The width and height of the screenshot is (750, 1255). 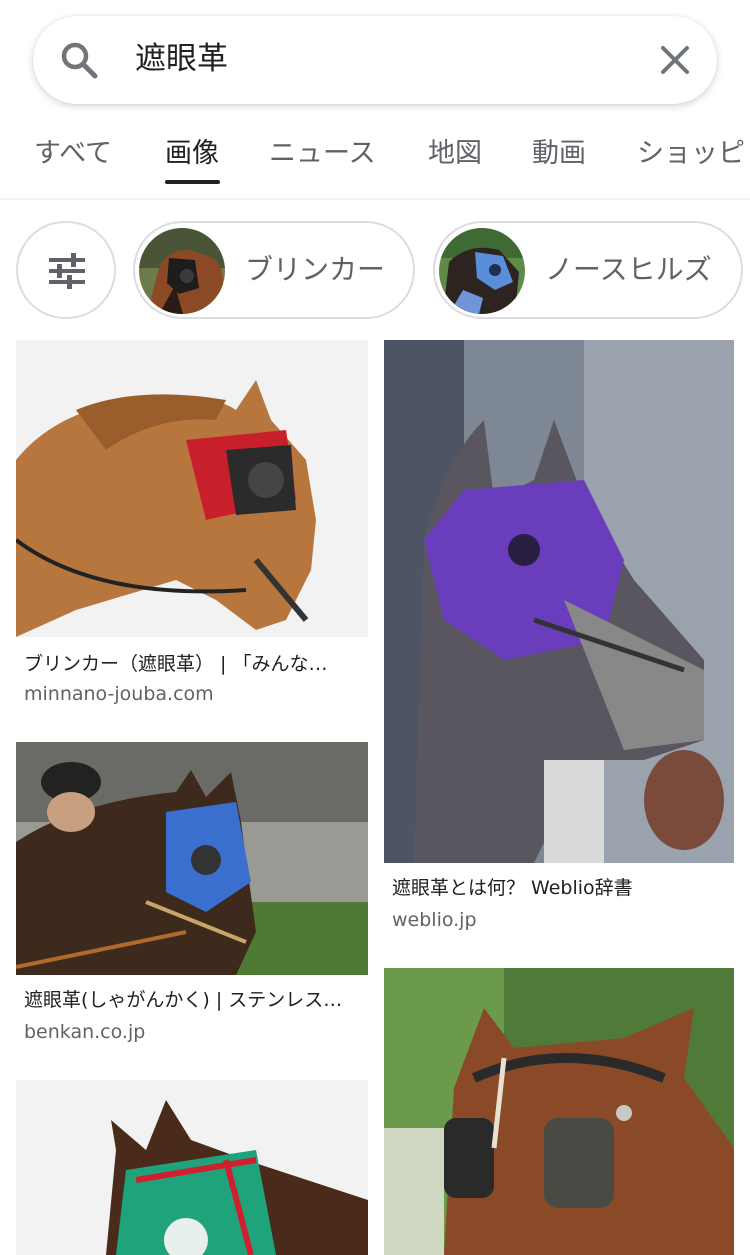 What do you see at coordinates (434, 920) in the screenshot?
I see `result-source: weblio.jp` at bounding box center [434, 920].